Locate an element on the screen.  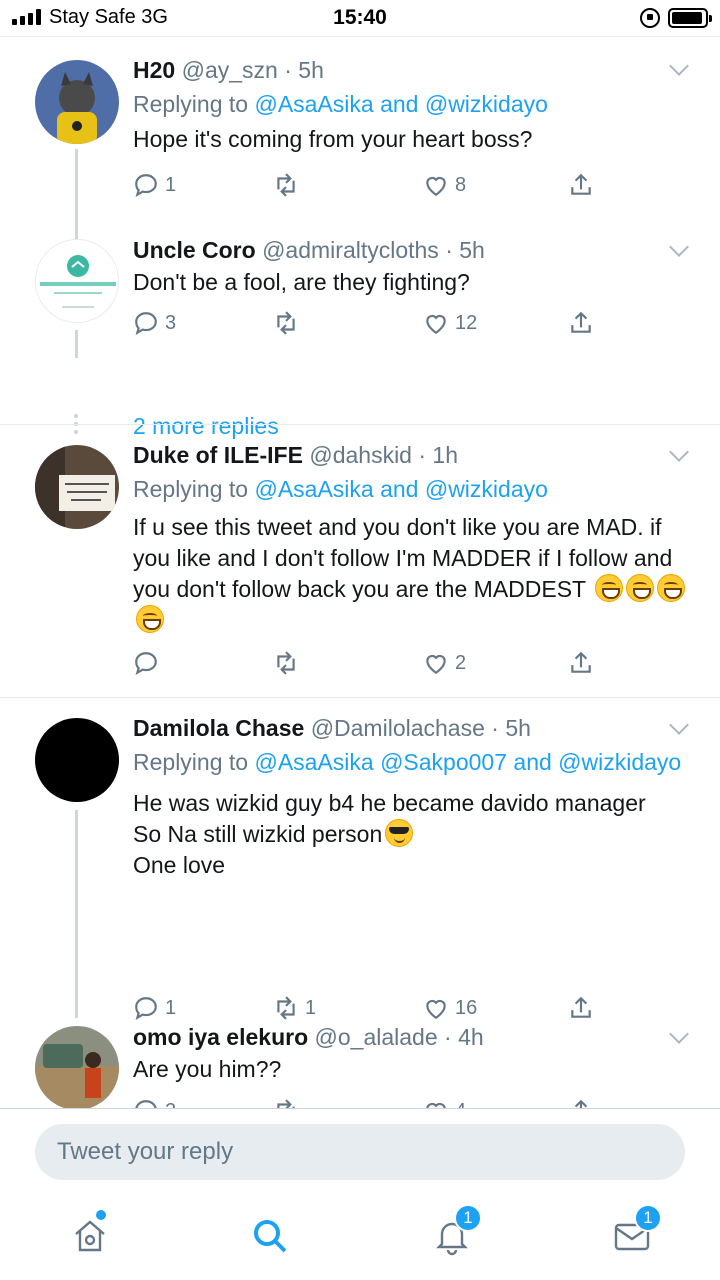
tweet-actions: 1 8 is located at coordinates (413, 187).